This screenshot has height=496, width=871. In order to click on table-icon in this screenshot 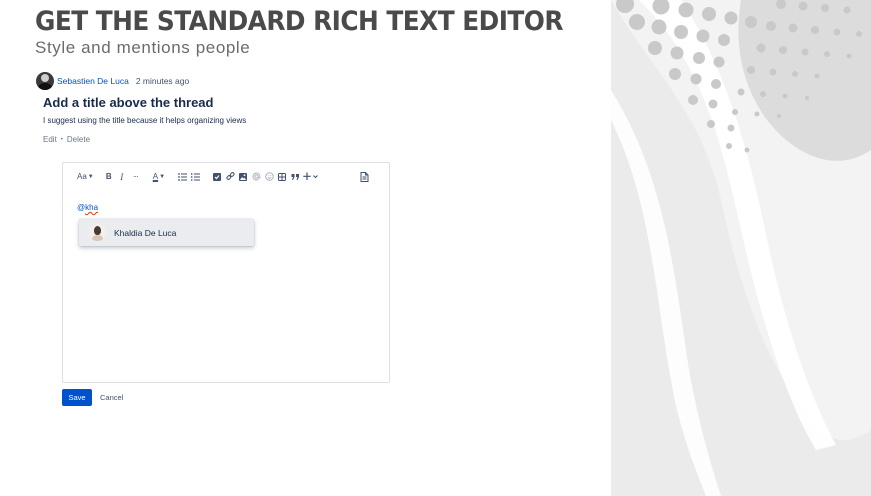, I will do `click(282, 177)`.